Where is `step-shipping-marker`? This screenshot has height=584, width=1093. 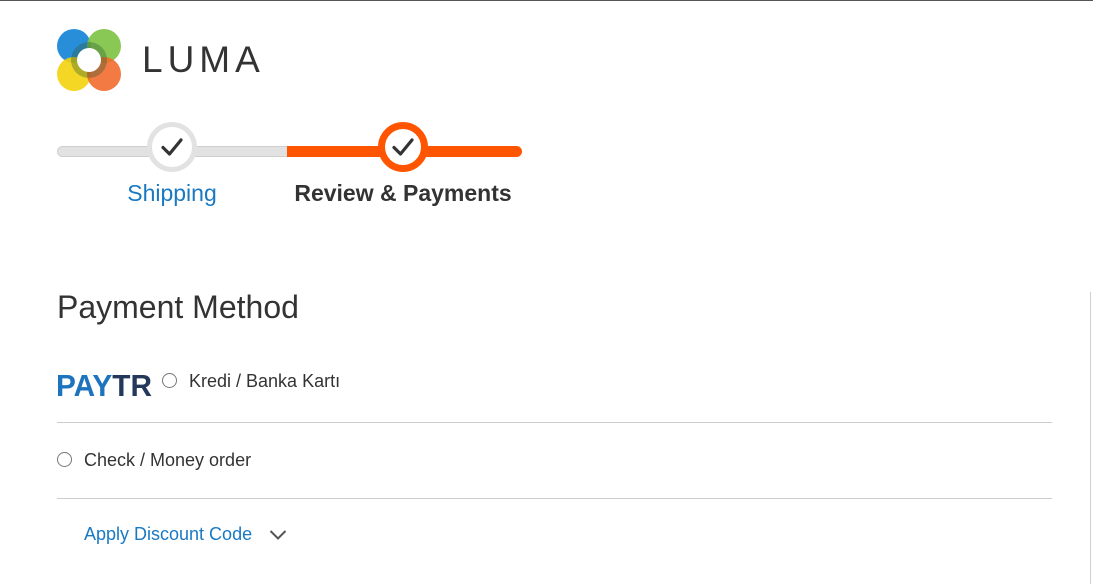
step-shipping-marker is located at coordinates (172, 147).